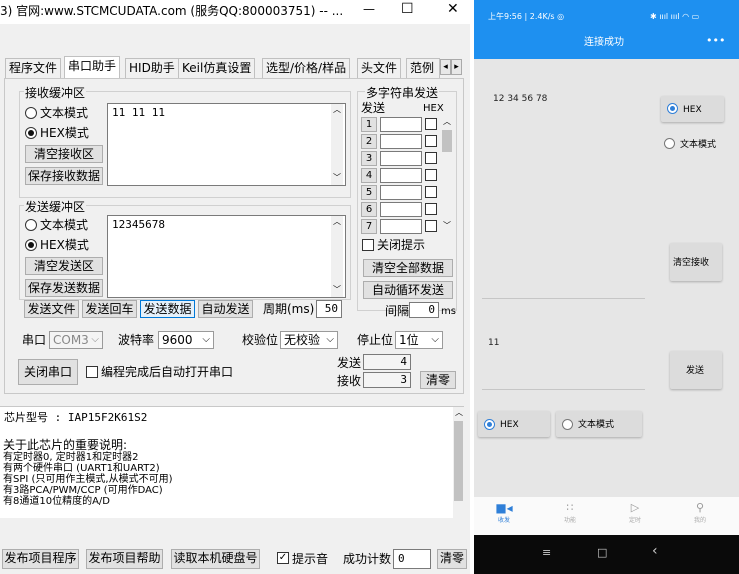 Image resolution: width=739 pixels, height=574 pixels. Describe the element at coordinates (419, 340) in the screenshot. I see `stop-select: 1位 ⌵` at that location.